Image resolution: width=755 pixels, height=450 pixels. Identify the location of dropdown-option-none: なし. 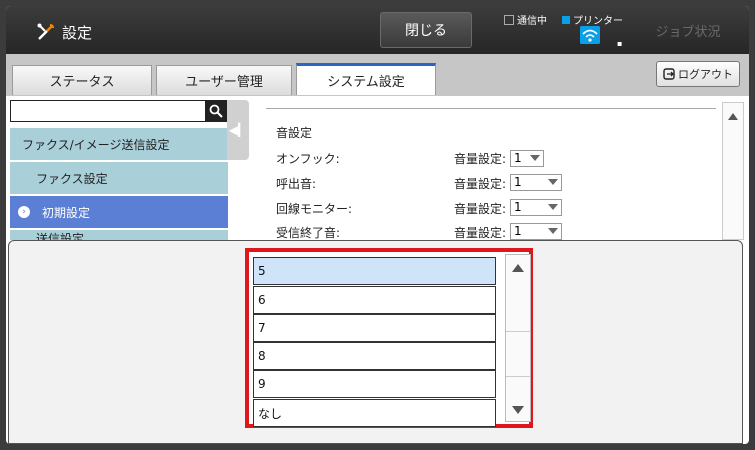
(374, 413).